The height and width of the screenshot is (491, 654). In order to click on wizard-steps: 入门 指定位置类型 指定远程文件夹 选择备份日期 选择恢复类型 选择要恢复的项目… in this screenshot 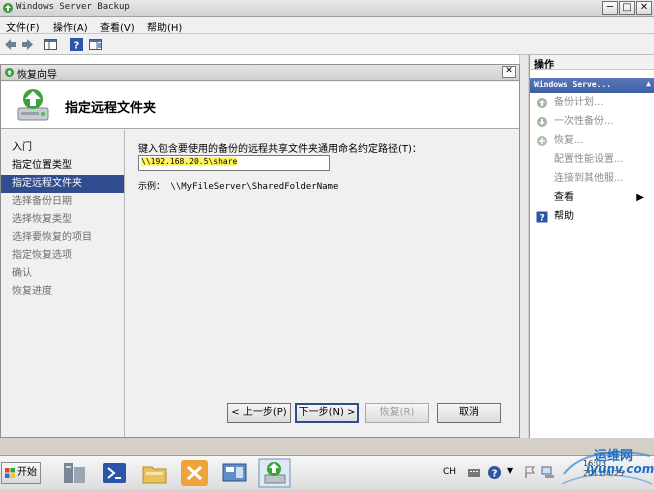, I will do `click(63, 283)`.